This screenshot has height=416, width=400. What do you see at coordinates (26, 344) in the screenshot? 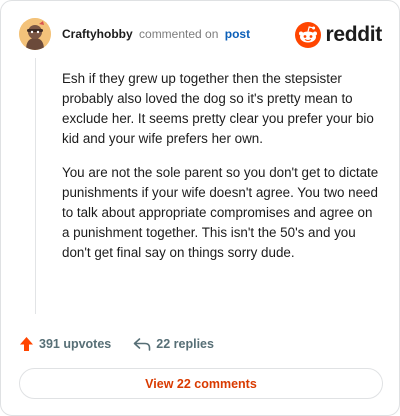
I see `upvote-arrow-icon` at bounding box center [26, 344].